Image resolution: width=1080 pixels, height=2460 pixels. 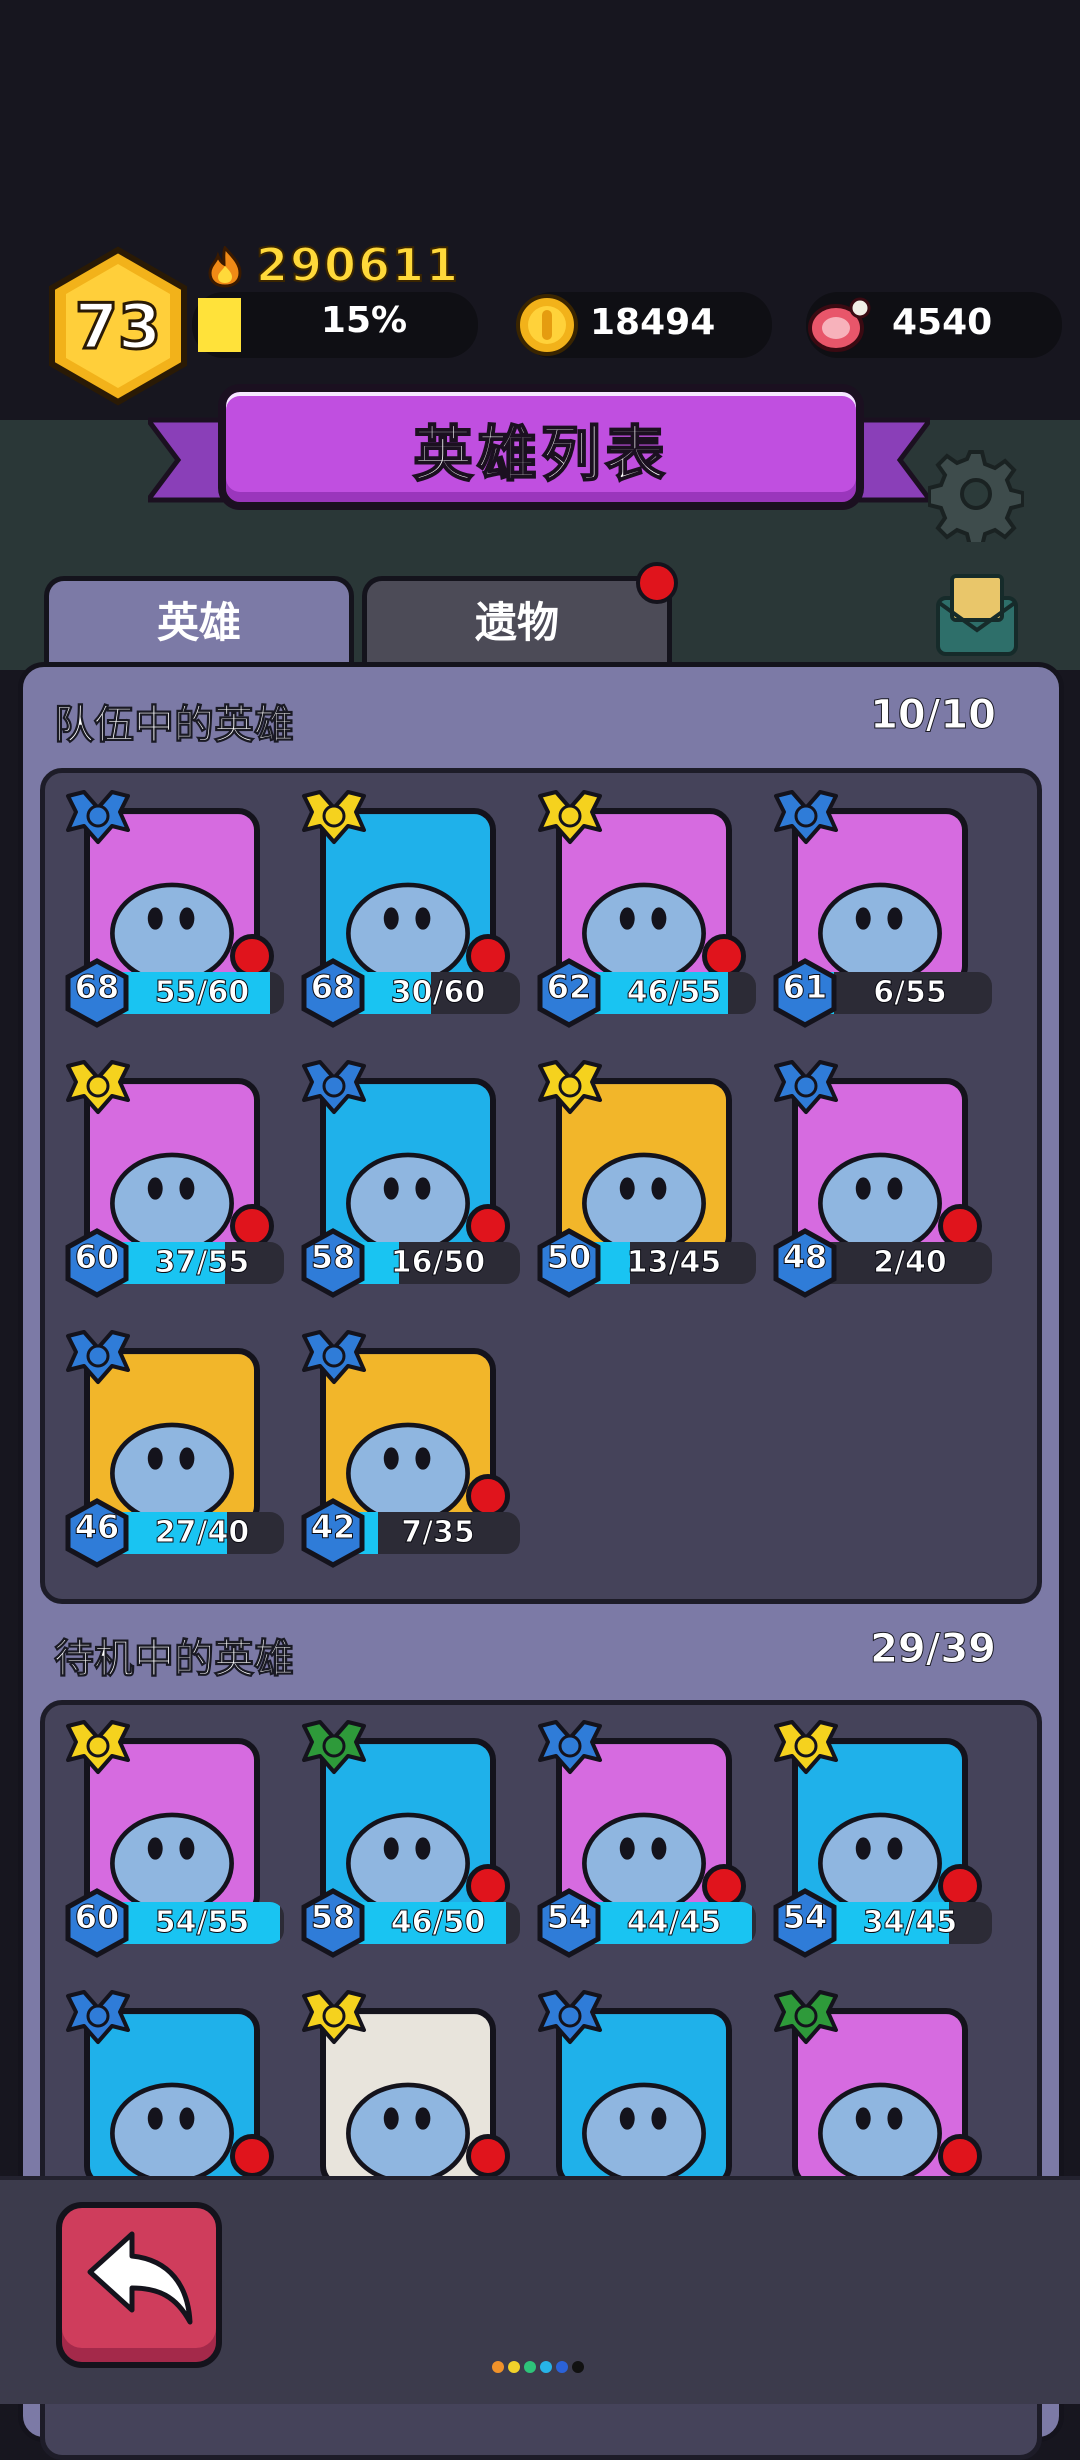 I want to click on hero-level: 62, so click(x=569, y=987).